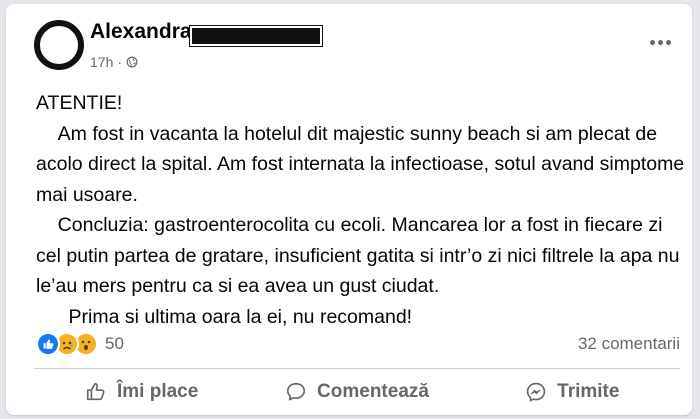  Describe the element at coordinates (536, 392) in the screenshot. I see `messenger-icon` at that location.